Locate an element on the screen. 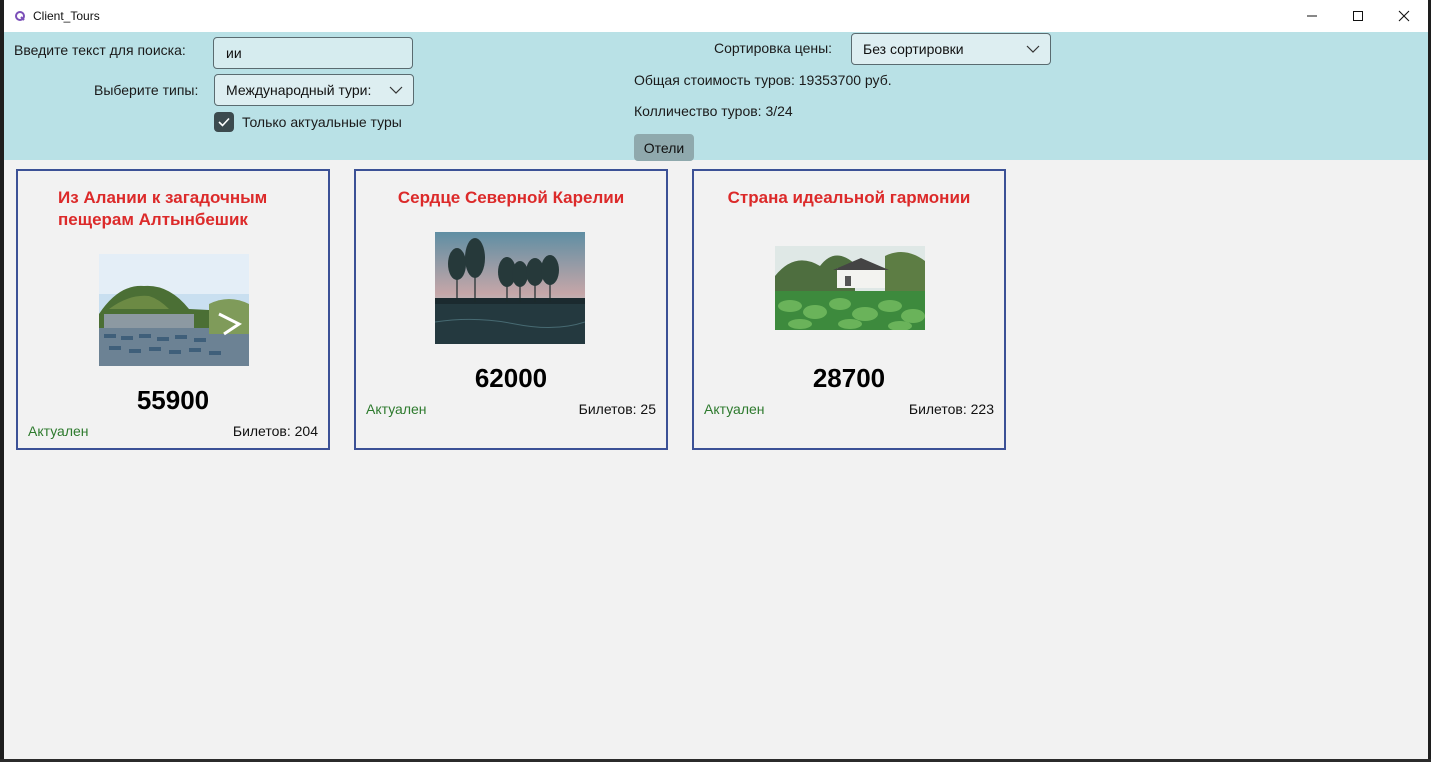  app-icon is located at coordinates (20, 16).